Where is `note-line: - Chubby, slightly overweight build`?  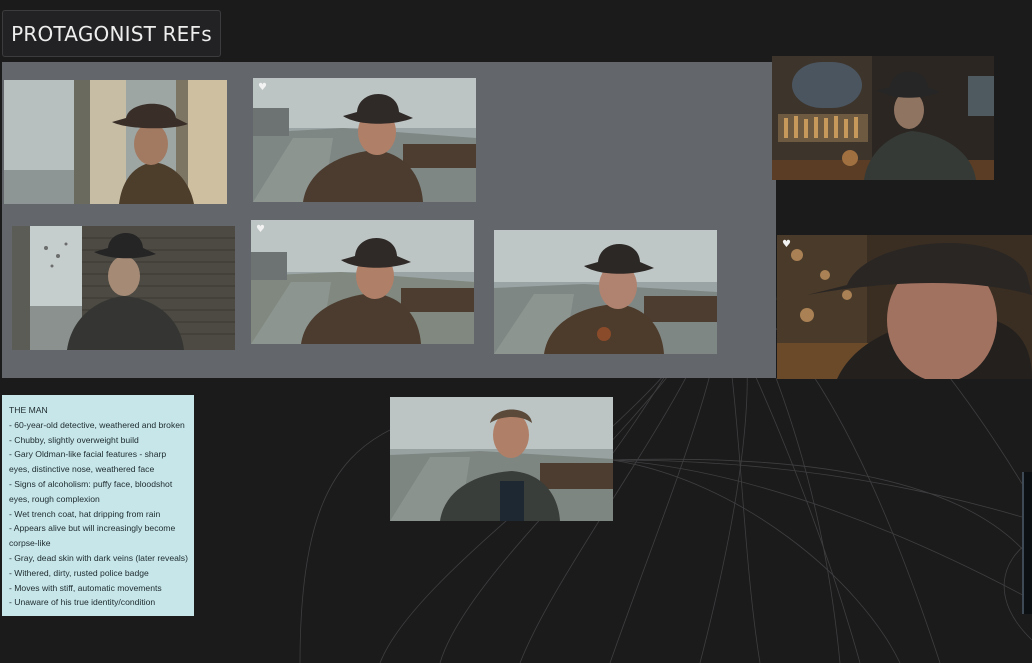 note-line: - Chubby, slightly overweight build is located at coordinates (74, 439).